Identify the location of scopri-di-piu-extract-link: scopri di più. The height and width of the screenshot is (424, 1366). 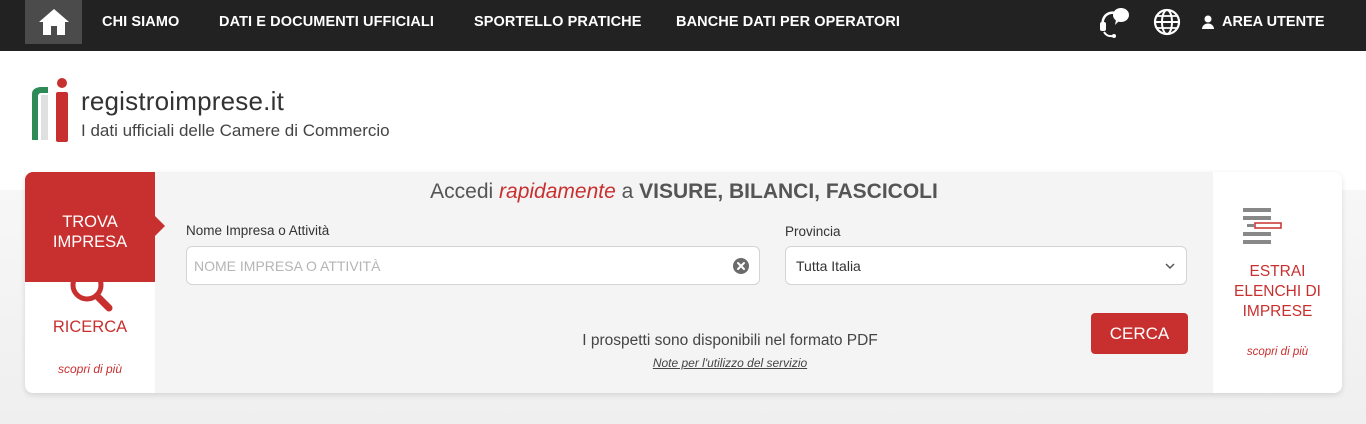
(1277, 352).